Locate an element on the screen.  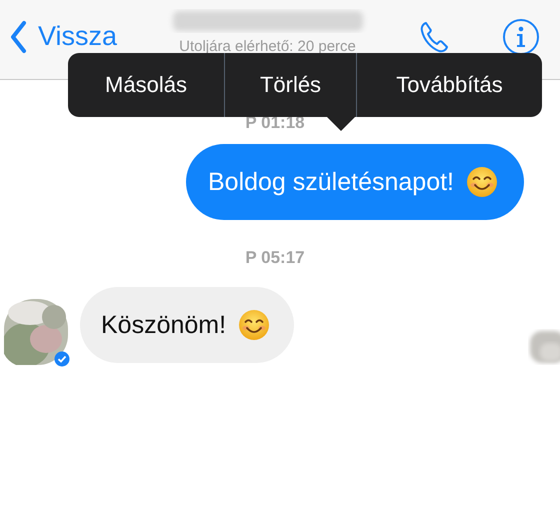
message-bubble: Köszönöm! is located at coordinates (187, 325).